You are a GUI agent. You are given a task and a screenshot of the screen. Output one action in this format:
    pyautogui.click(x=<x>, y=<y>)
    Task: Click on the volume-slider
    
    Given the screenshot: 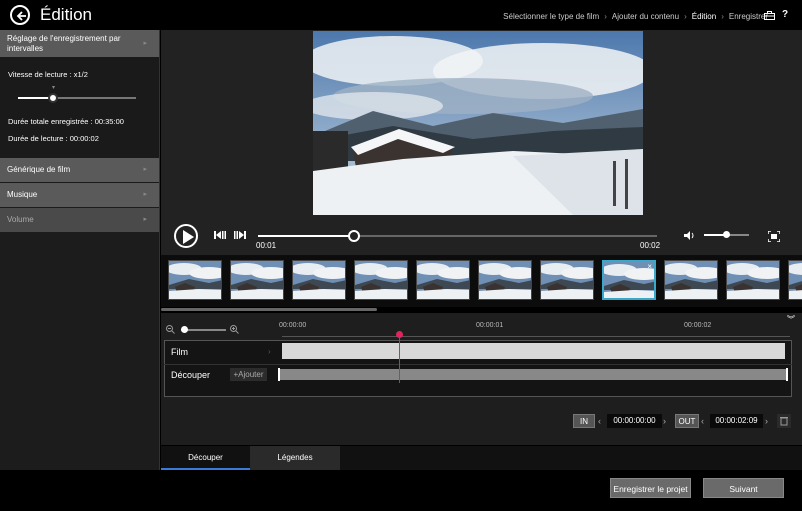 What is the action you would take?
    pyautogui.click(x=726, y=234)
    